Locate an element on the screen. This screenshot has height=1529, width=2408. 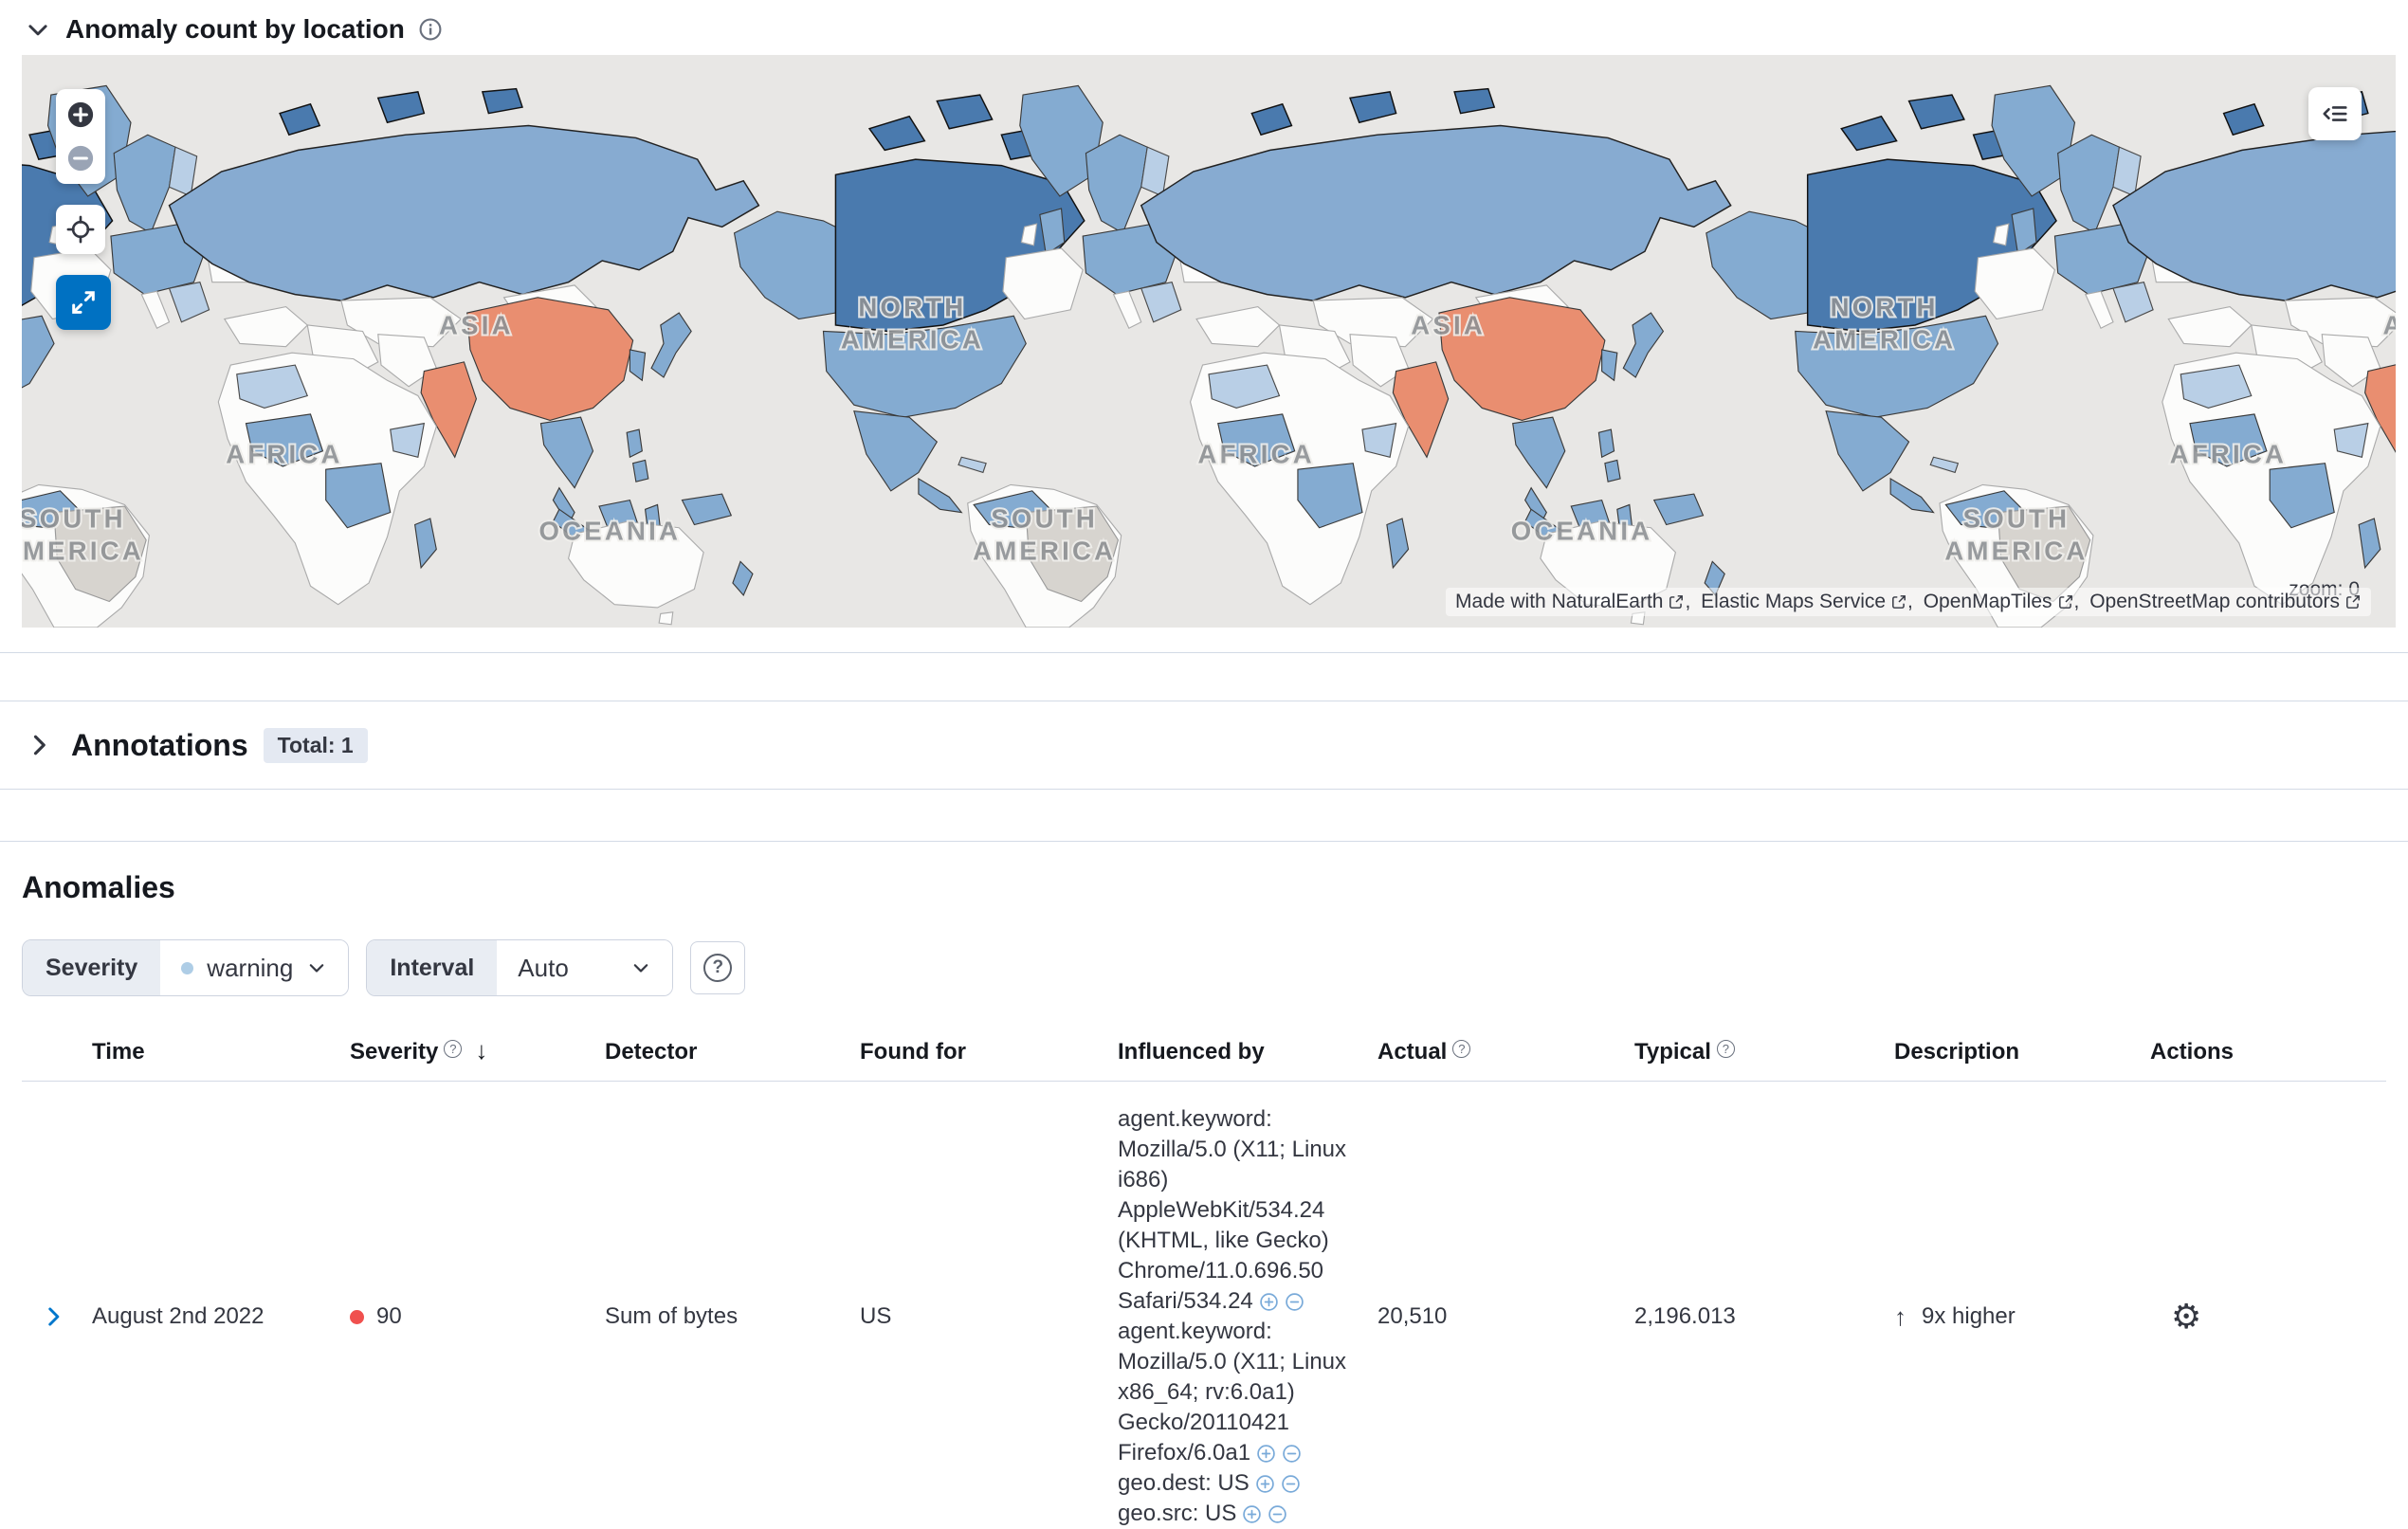
attribution-text: OpenStreetMap contributors is located at coordinates (2214, 601).